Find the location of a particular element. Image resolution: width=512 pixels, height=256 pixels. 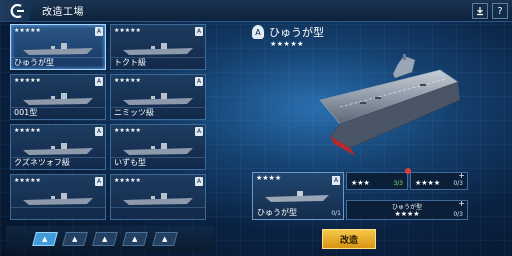

filter-2-icon: ▲ is located at coordinates (75, 239).